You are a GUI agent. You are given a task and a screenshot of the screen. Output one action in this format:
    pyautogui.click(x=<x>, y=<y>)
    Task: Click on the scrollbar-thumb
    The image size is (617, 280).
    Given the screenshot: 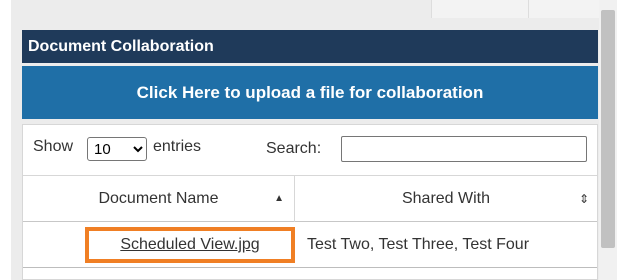 What is the action you would take?
    pyautogui.click(x=608, y=129)
    